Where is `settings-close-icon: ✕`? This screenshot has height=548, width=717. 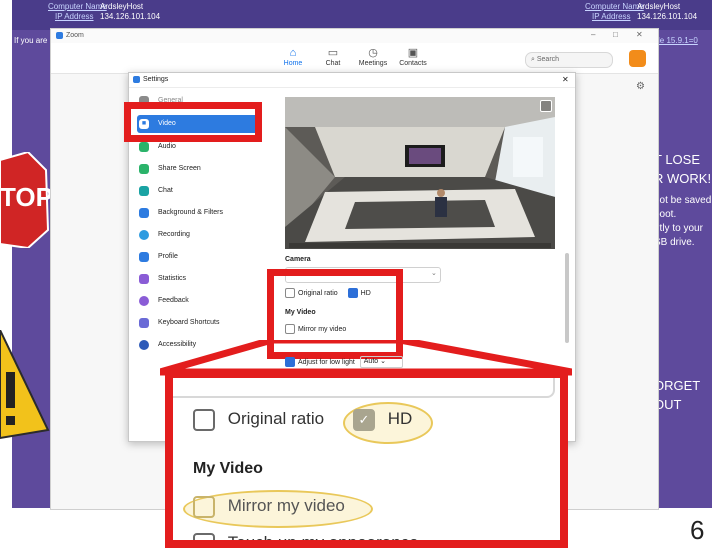 settings-close-icon: ✕ is located at coordinates (565, 80).